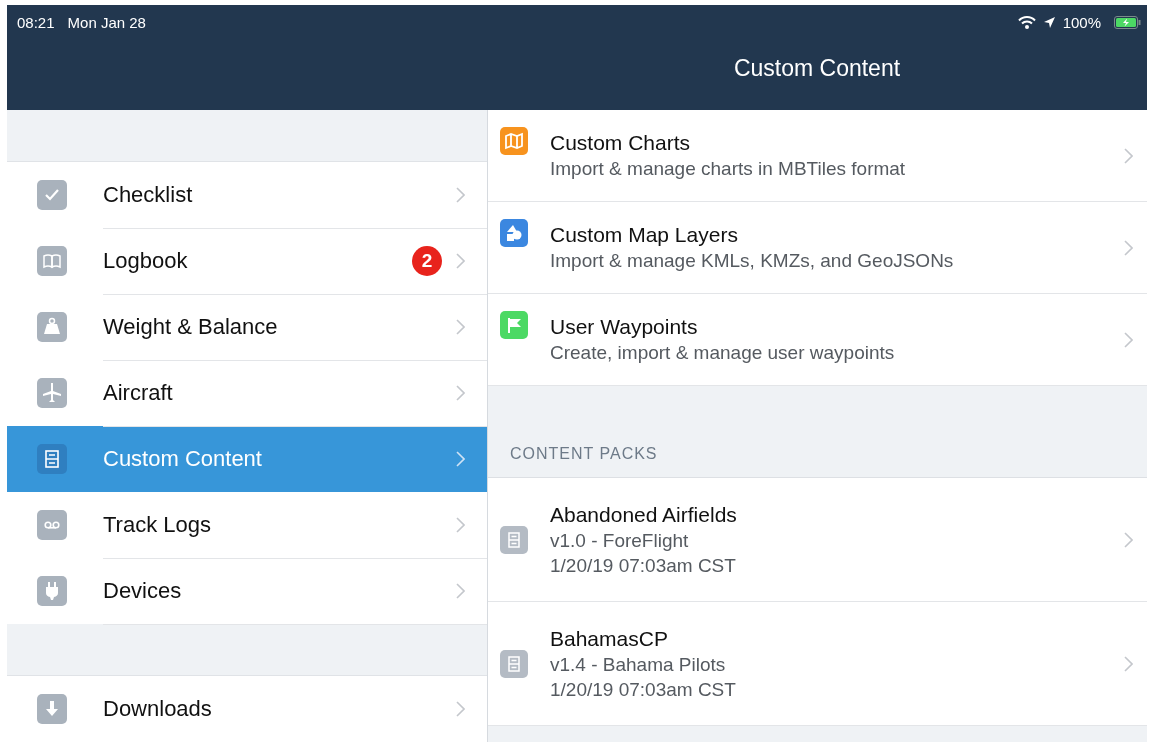  What do you see at coordinates (52, 591) in the screenshot?
I see `plug-icon` at bounding box center [52, 591].